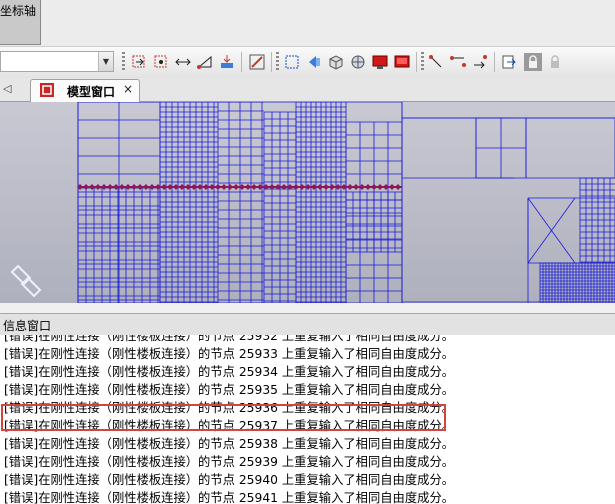 The width and height of the screenshot is (615, 504). What do you see at coordinates (227, 62) in the screenshot?
I see `merge-icon` at bounding box center [227, 62].